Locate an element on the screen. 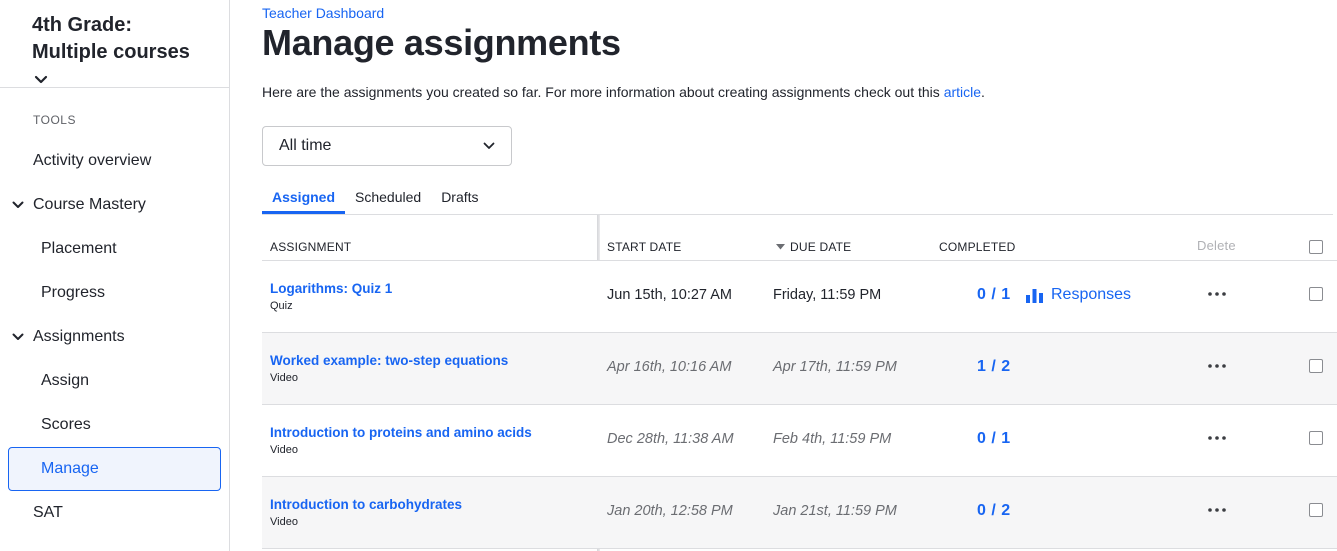 This screenshot has width=1337, height=551. due-date: Feb 4th, 11:59 PM is located at coordinates (832, 439).